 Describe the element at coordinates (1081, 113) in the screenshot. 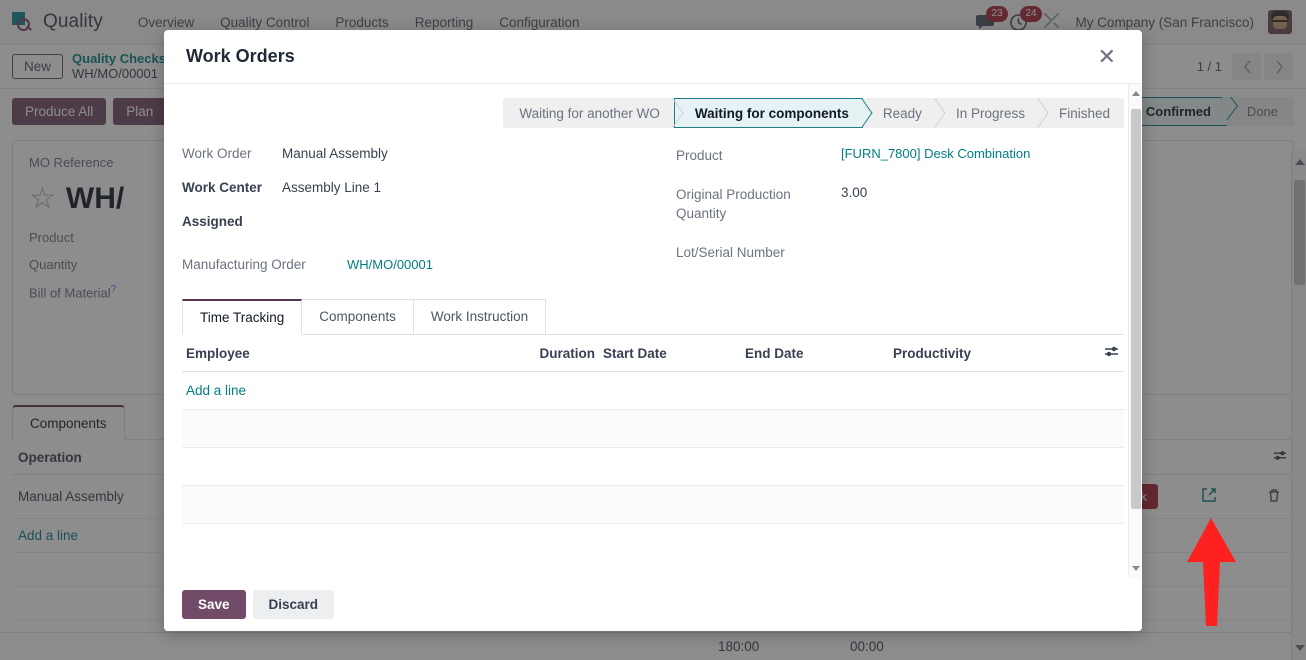

I see `stage-finished: Finished` at that location.